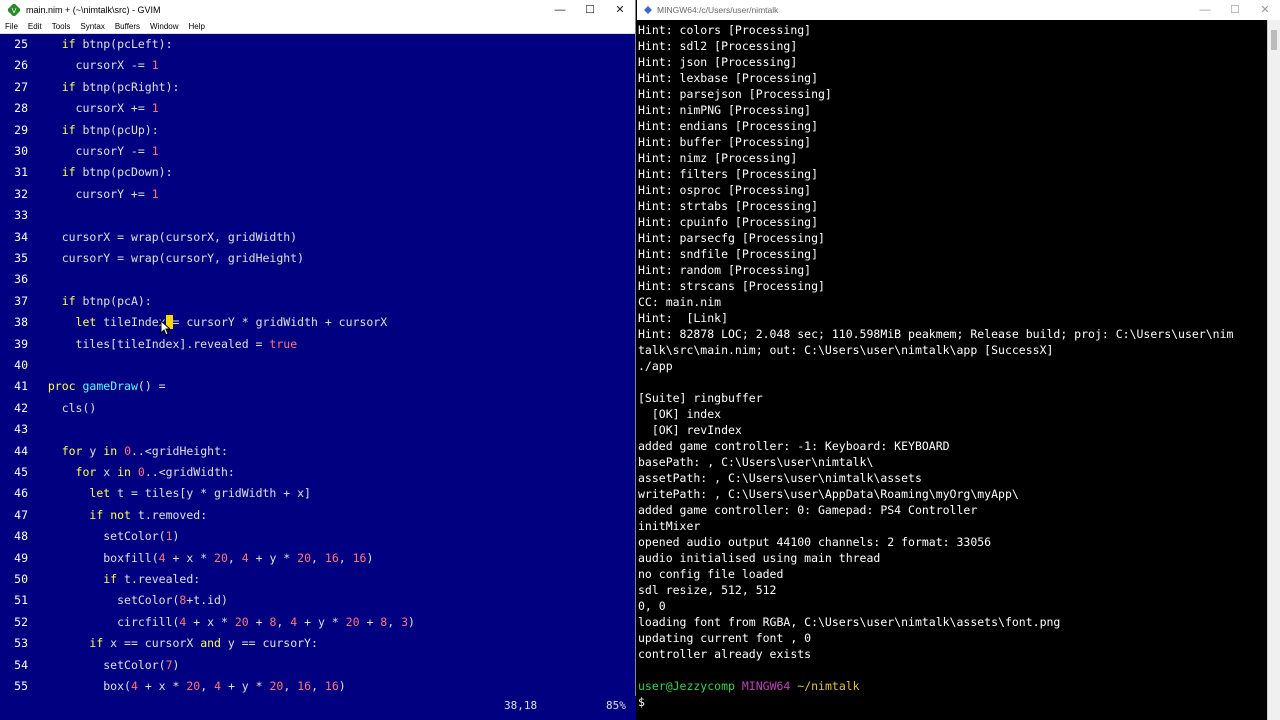  I want to click on terminal-line: Hint: nimz [Processing], so click(718, 158).